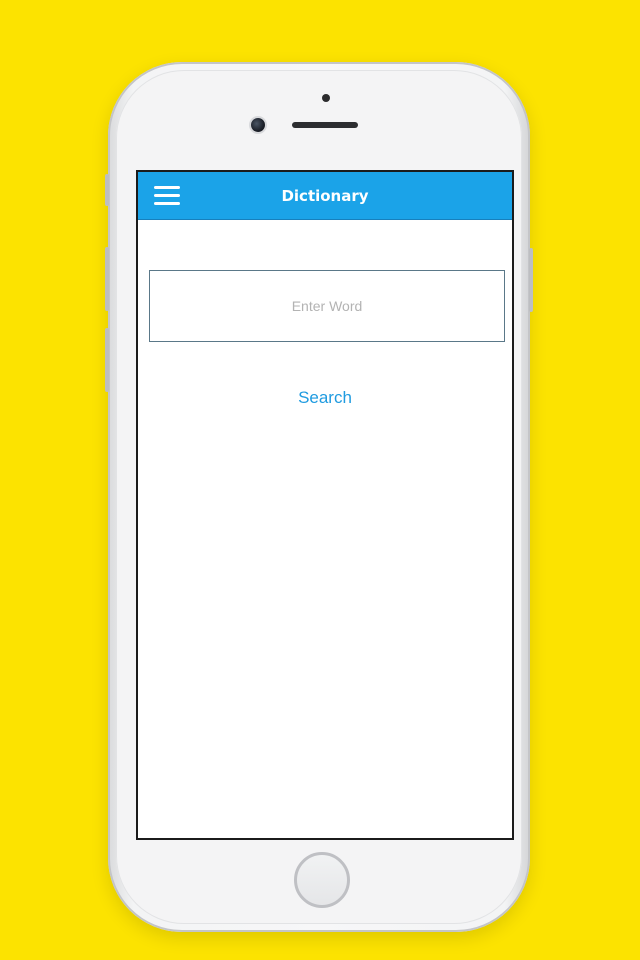 This screenshot has height=960, width=640. I want to click on word-search-input, so click(327, 306).